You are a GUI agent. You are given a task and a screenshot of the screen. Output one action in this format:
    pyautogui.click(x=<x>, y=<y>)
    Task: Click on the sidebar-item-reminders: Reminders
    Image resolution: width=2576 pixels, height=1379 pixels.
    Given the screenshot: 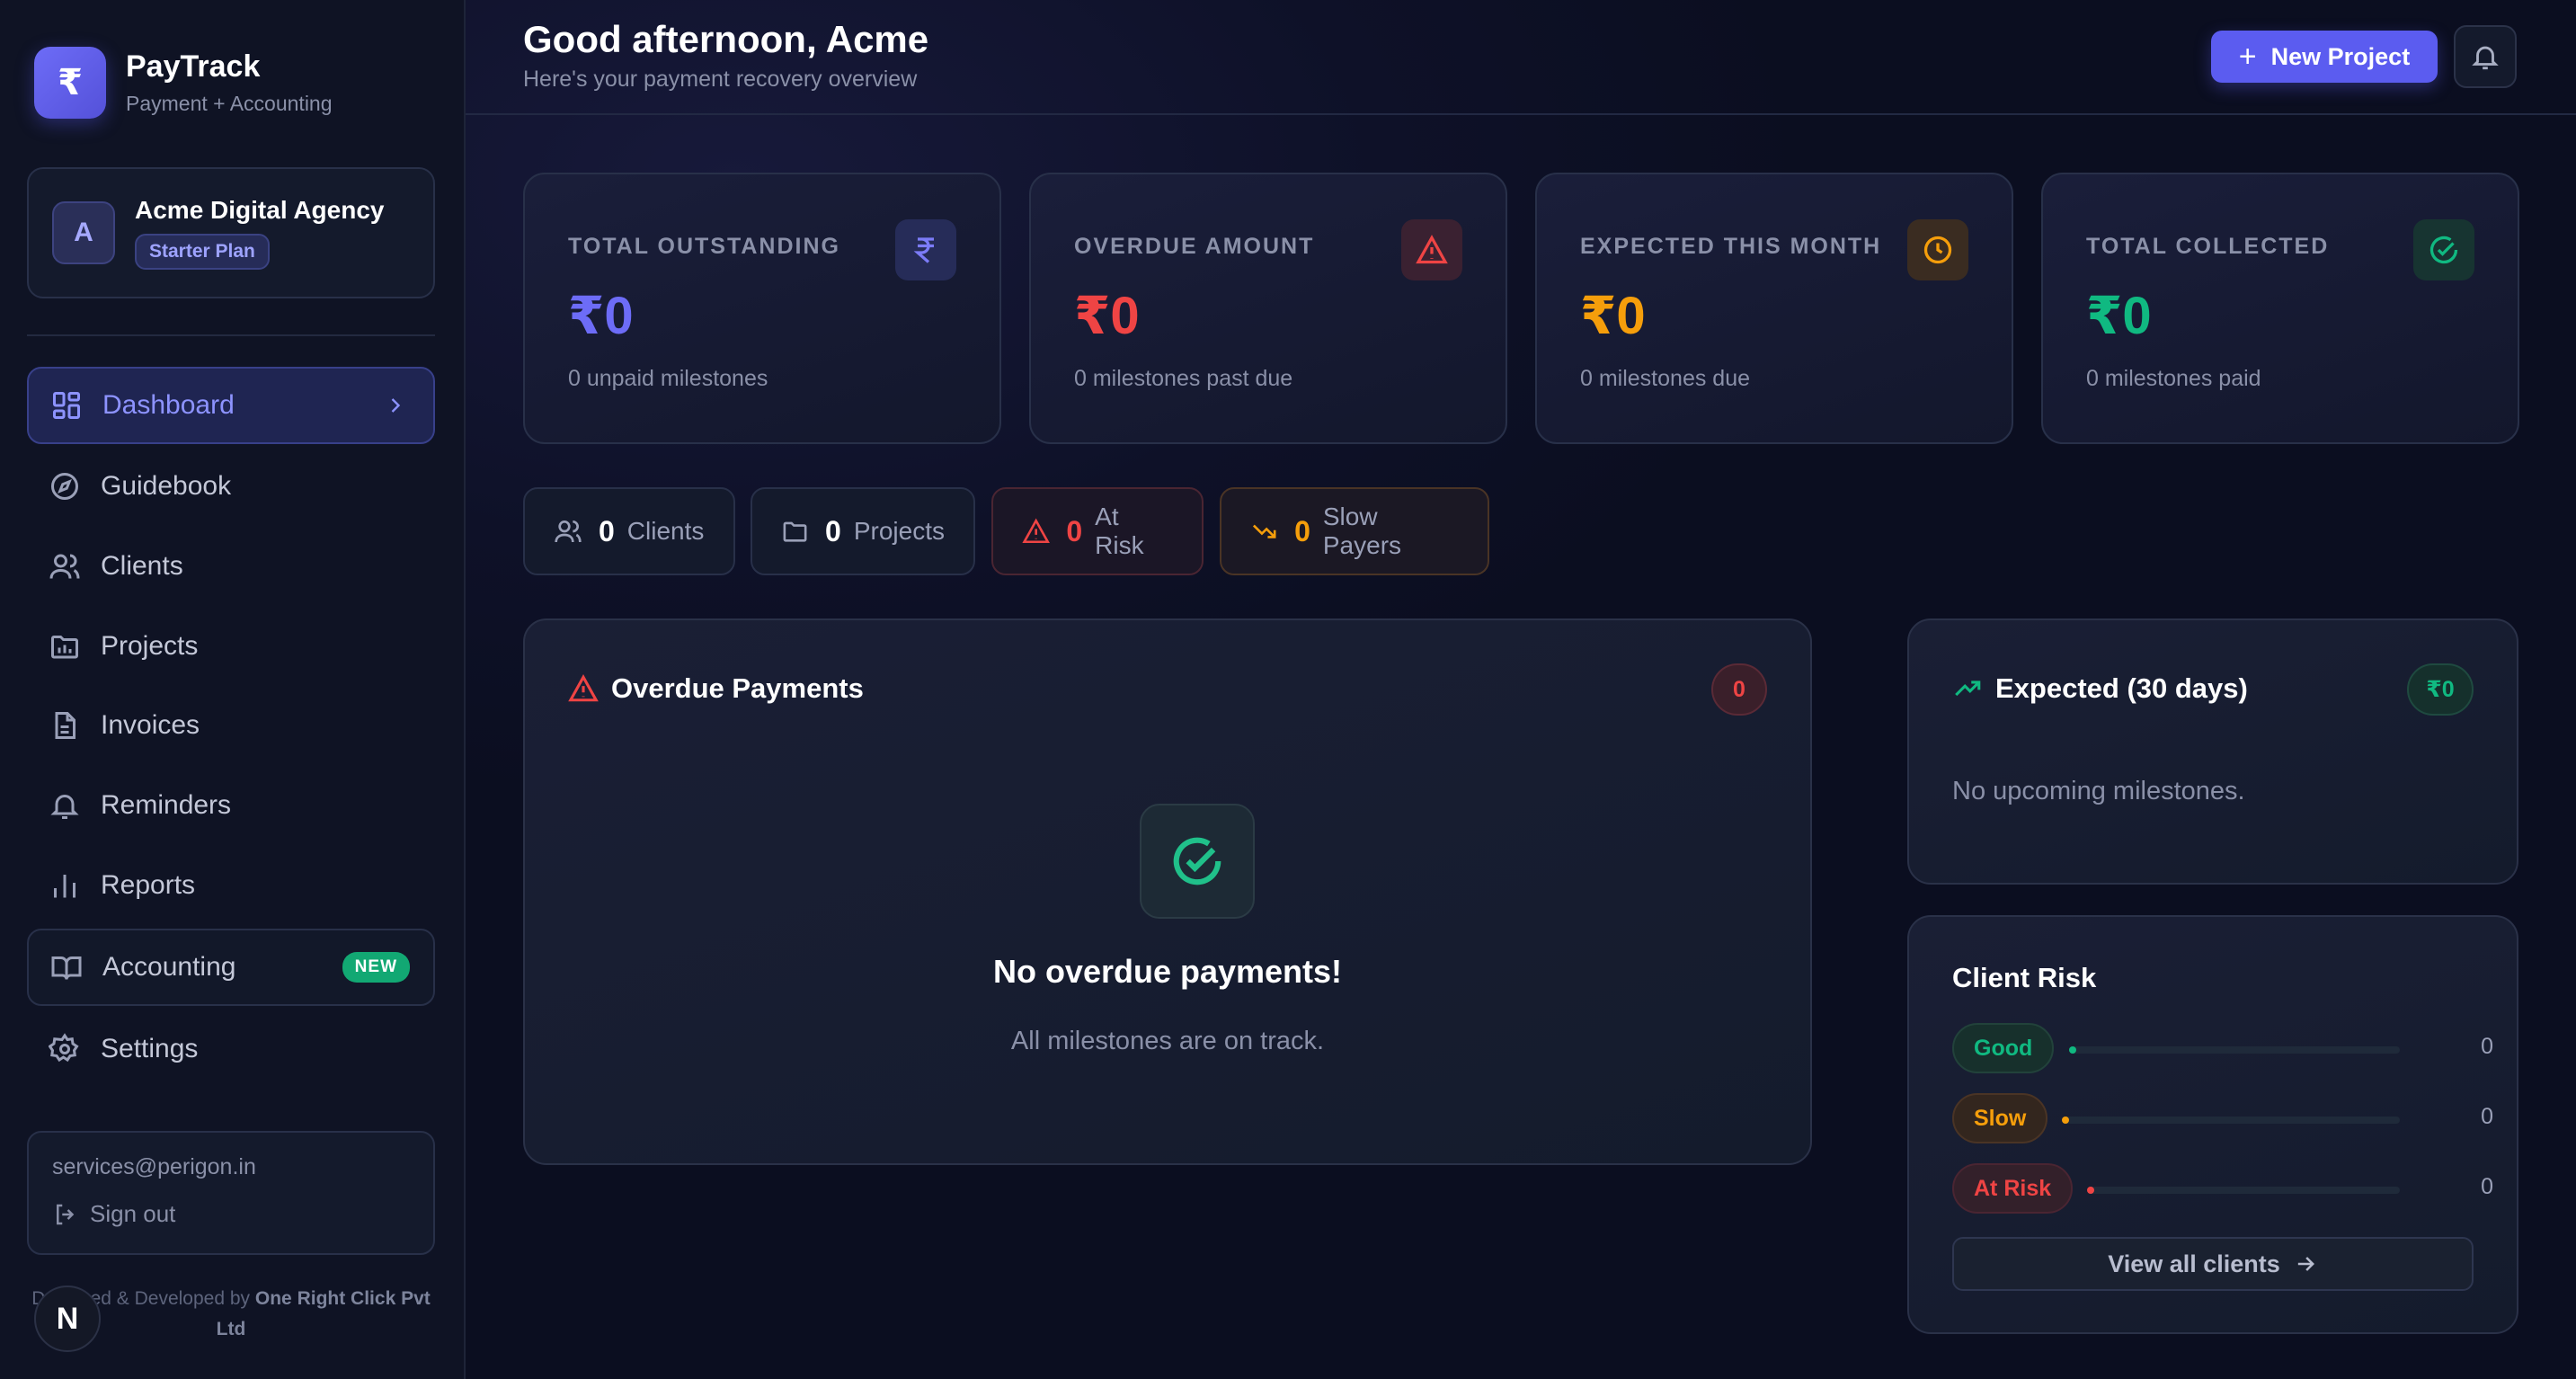 What is the action you would take?
    pyautogui.click(x=231, y=805)
    